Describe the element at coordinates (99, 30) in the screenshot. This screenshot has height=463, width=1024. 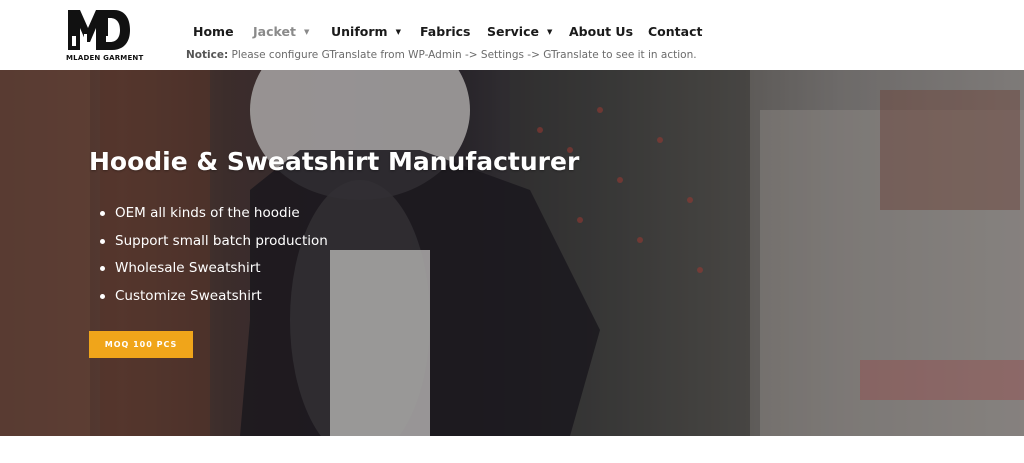
I see `md-monogram-icon` at that location.